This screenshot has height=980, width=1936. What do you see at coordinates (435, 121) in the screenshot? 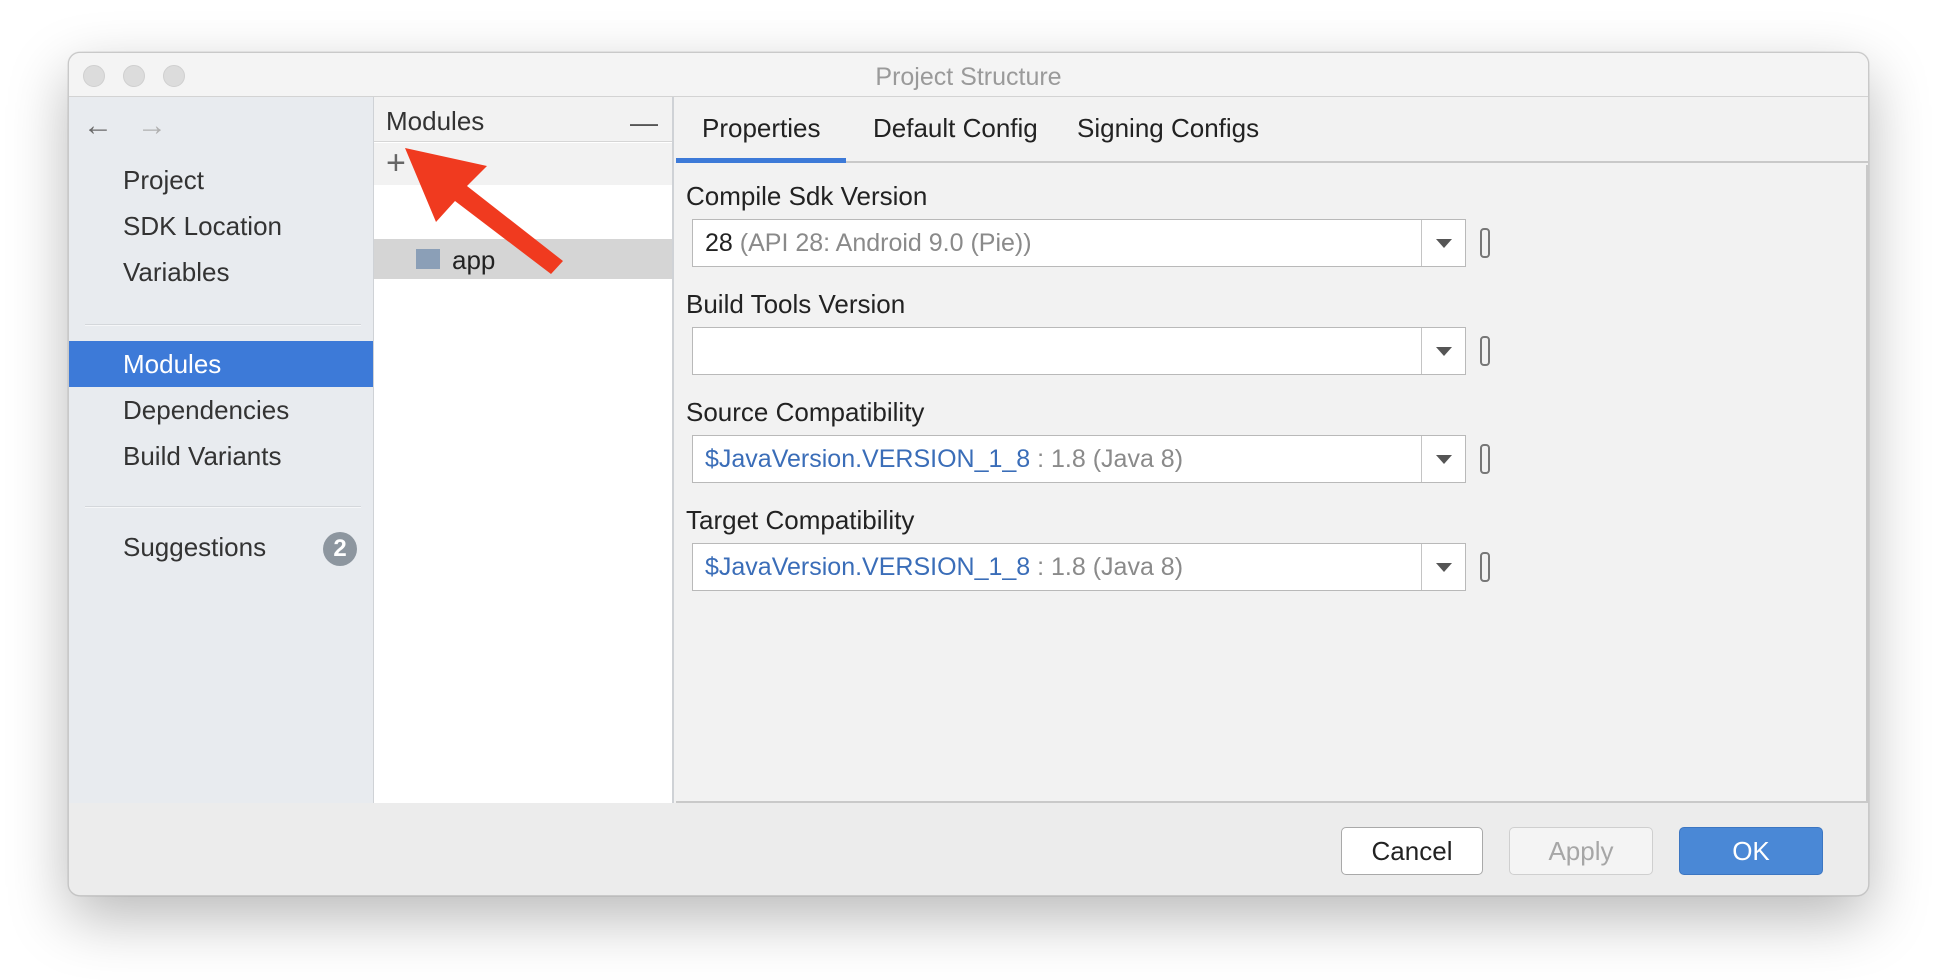
I see `modules-panel-title: Modules` at bounding box center [435, 121].